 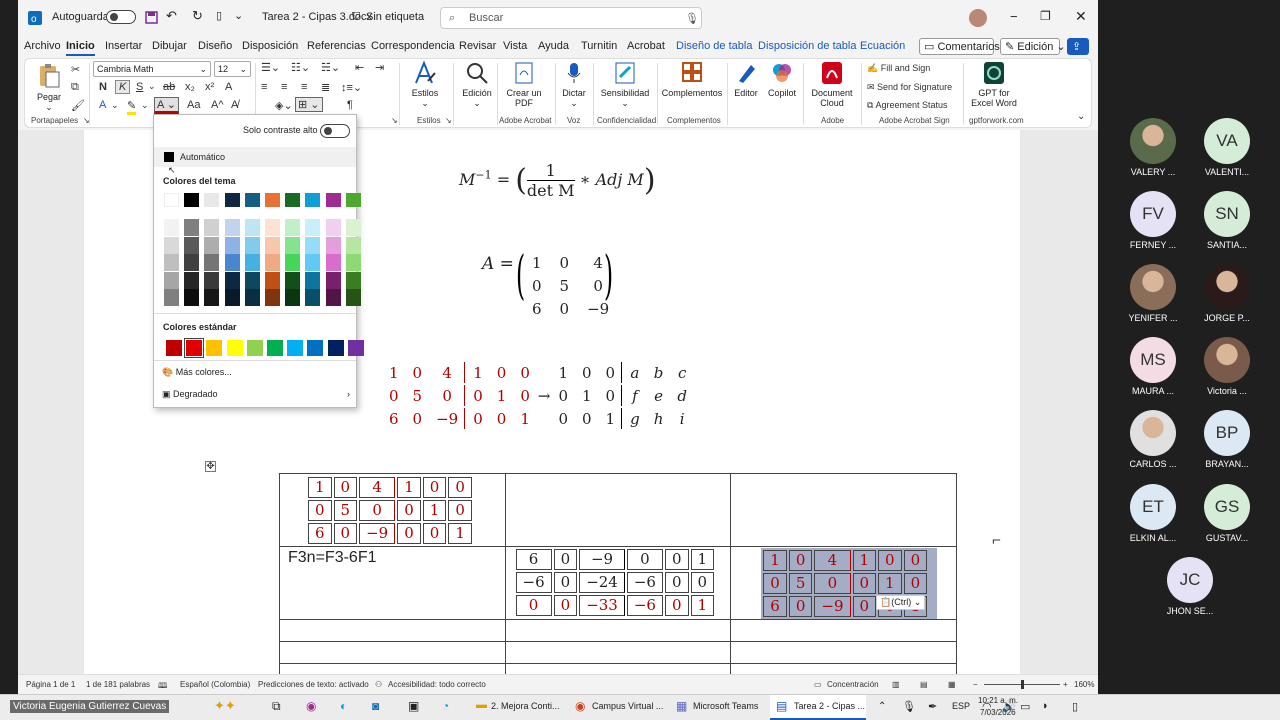 What do you see at coordinates (553, 46) in the screenshot?
I see `menu-ayuda: Ayuda` at bounding box center [553, 46].